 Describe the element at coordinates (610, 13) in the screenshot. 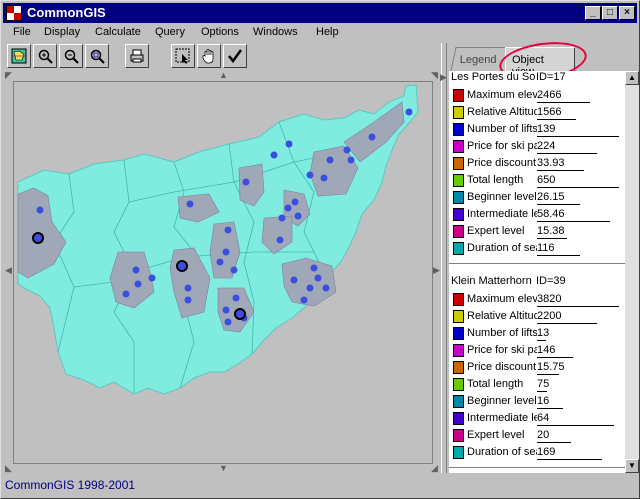

I see `maximize-button: □` at that location.